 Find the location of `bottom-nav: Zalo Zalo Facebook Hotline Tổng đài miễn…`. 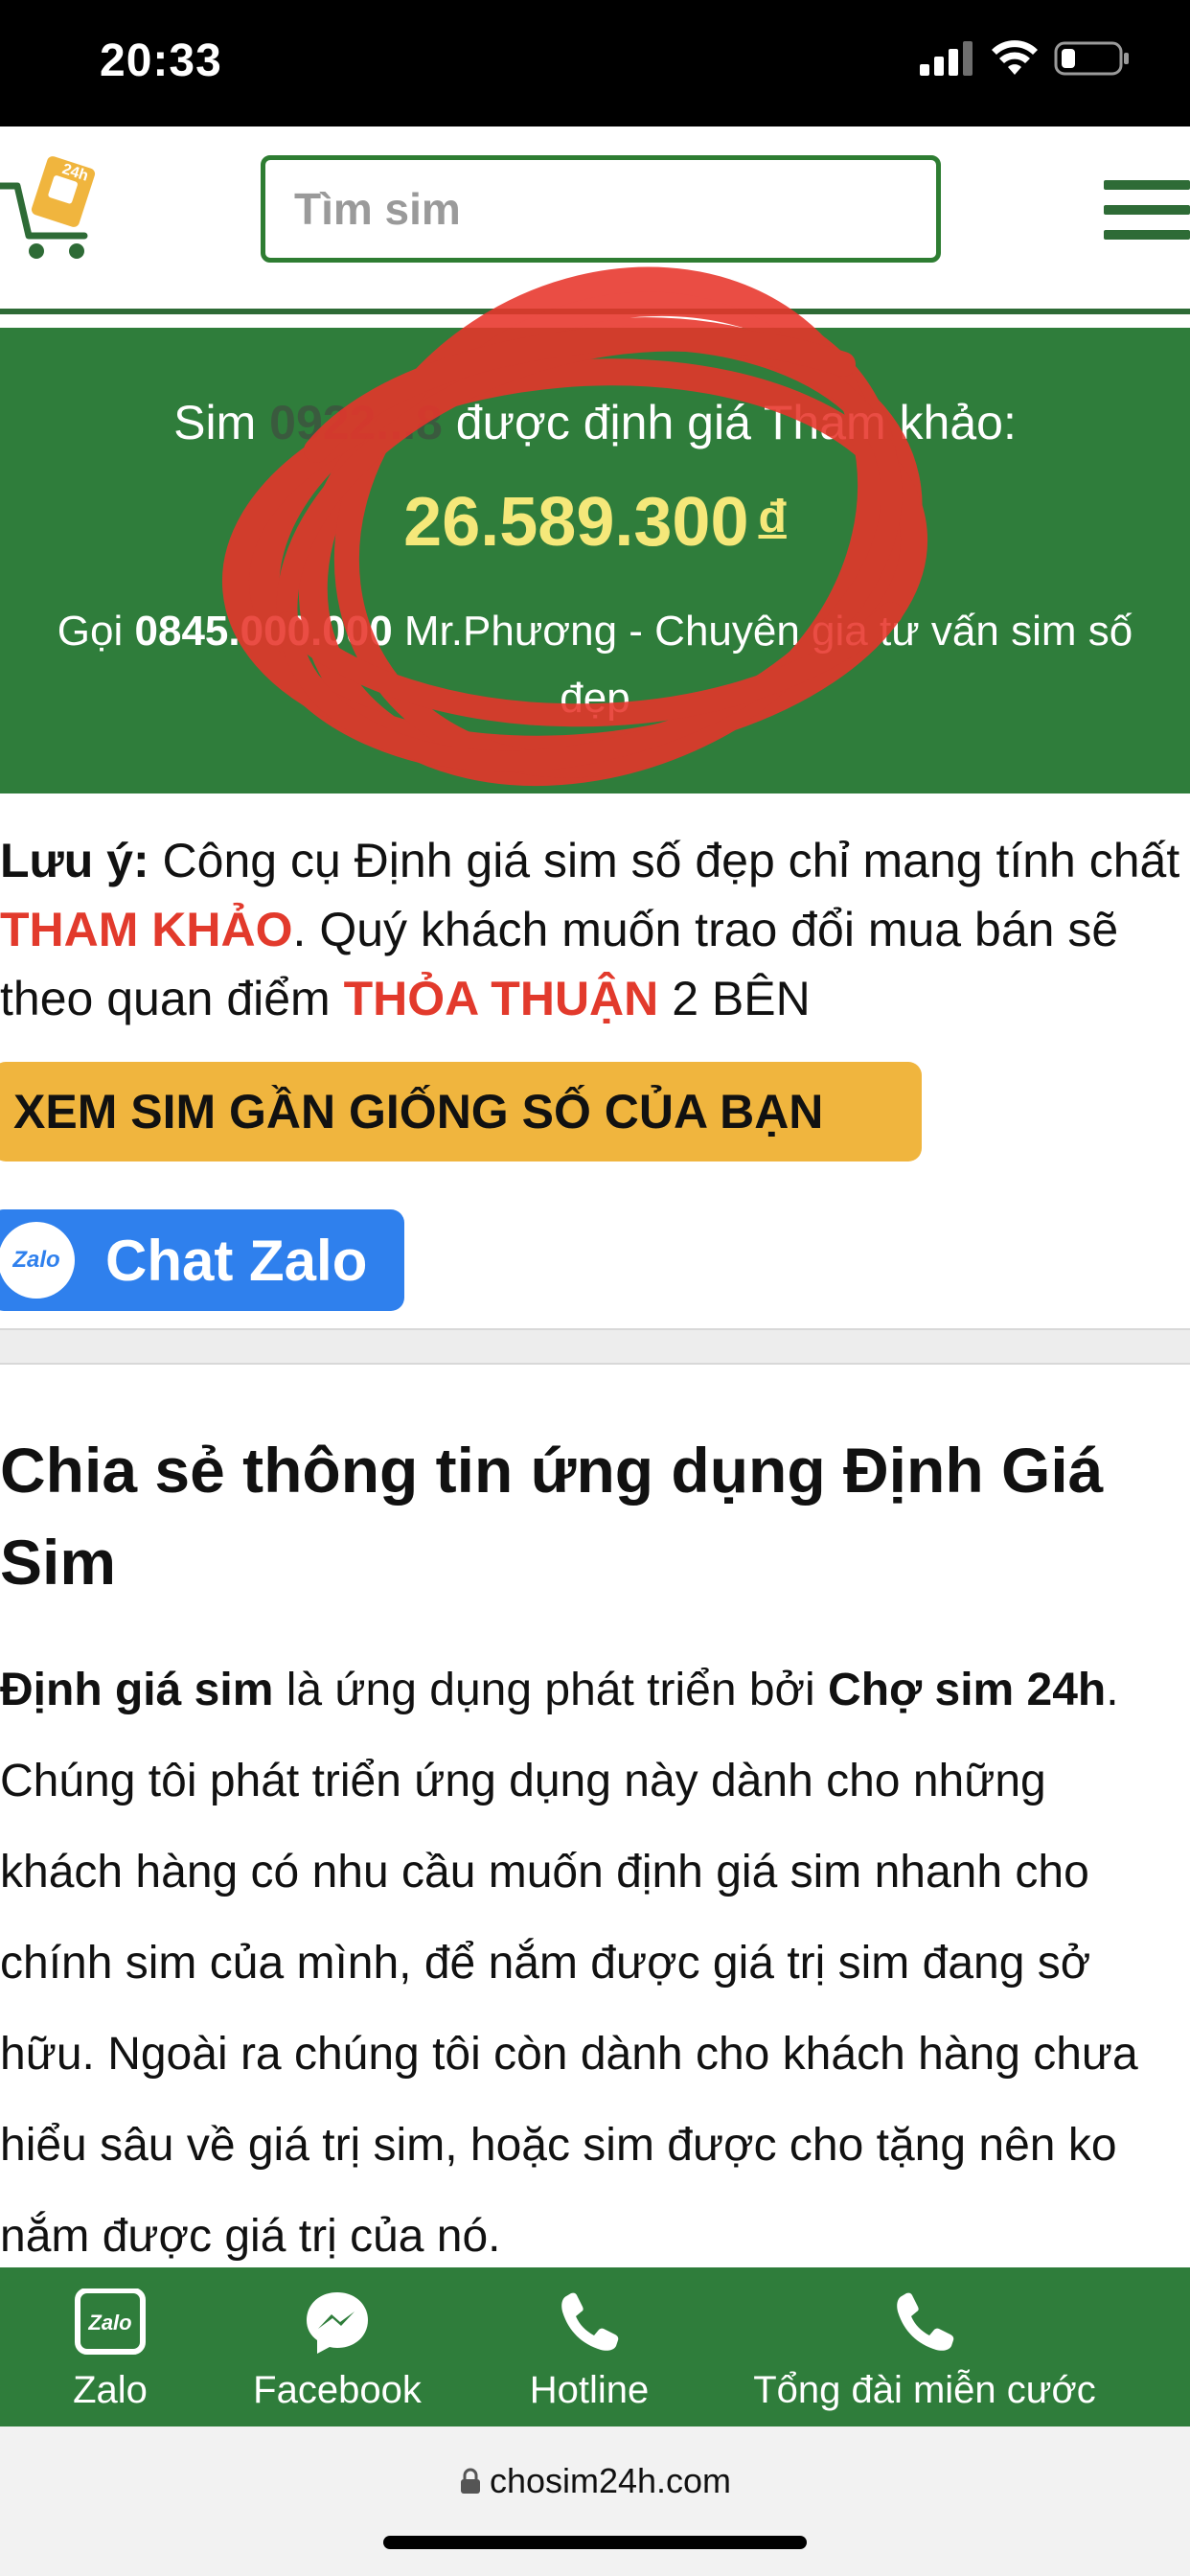

bottom-nav: Zalo Zalo Facebook Hotline Tổng đài miễn… is located at coordinates (595, 2346).